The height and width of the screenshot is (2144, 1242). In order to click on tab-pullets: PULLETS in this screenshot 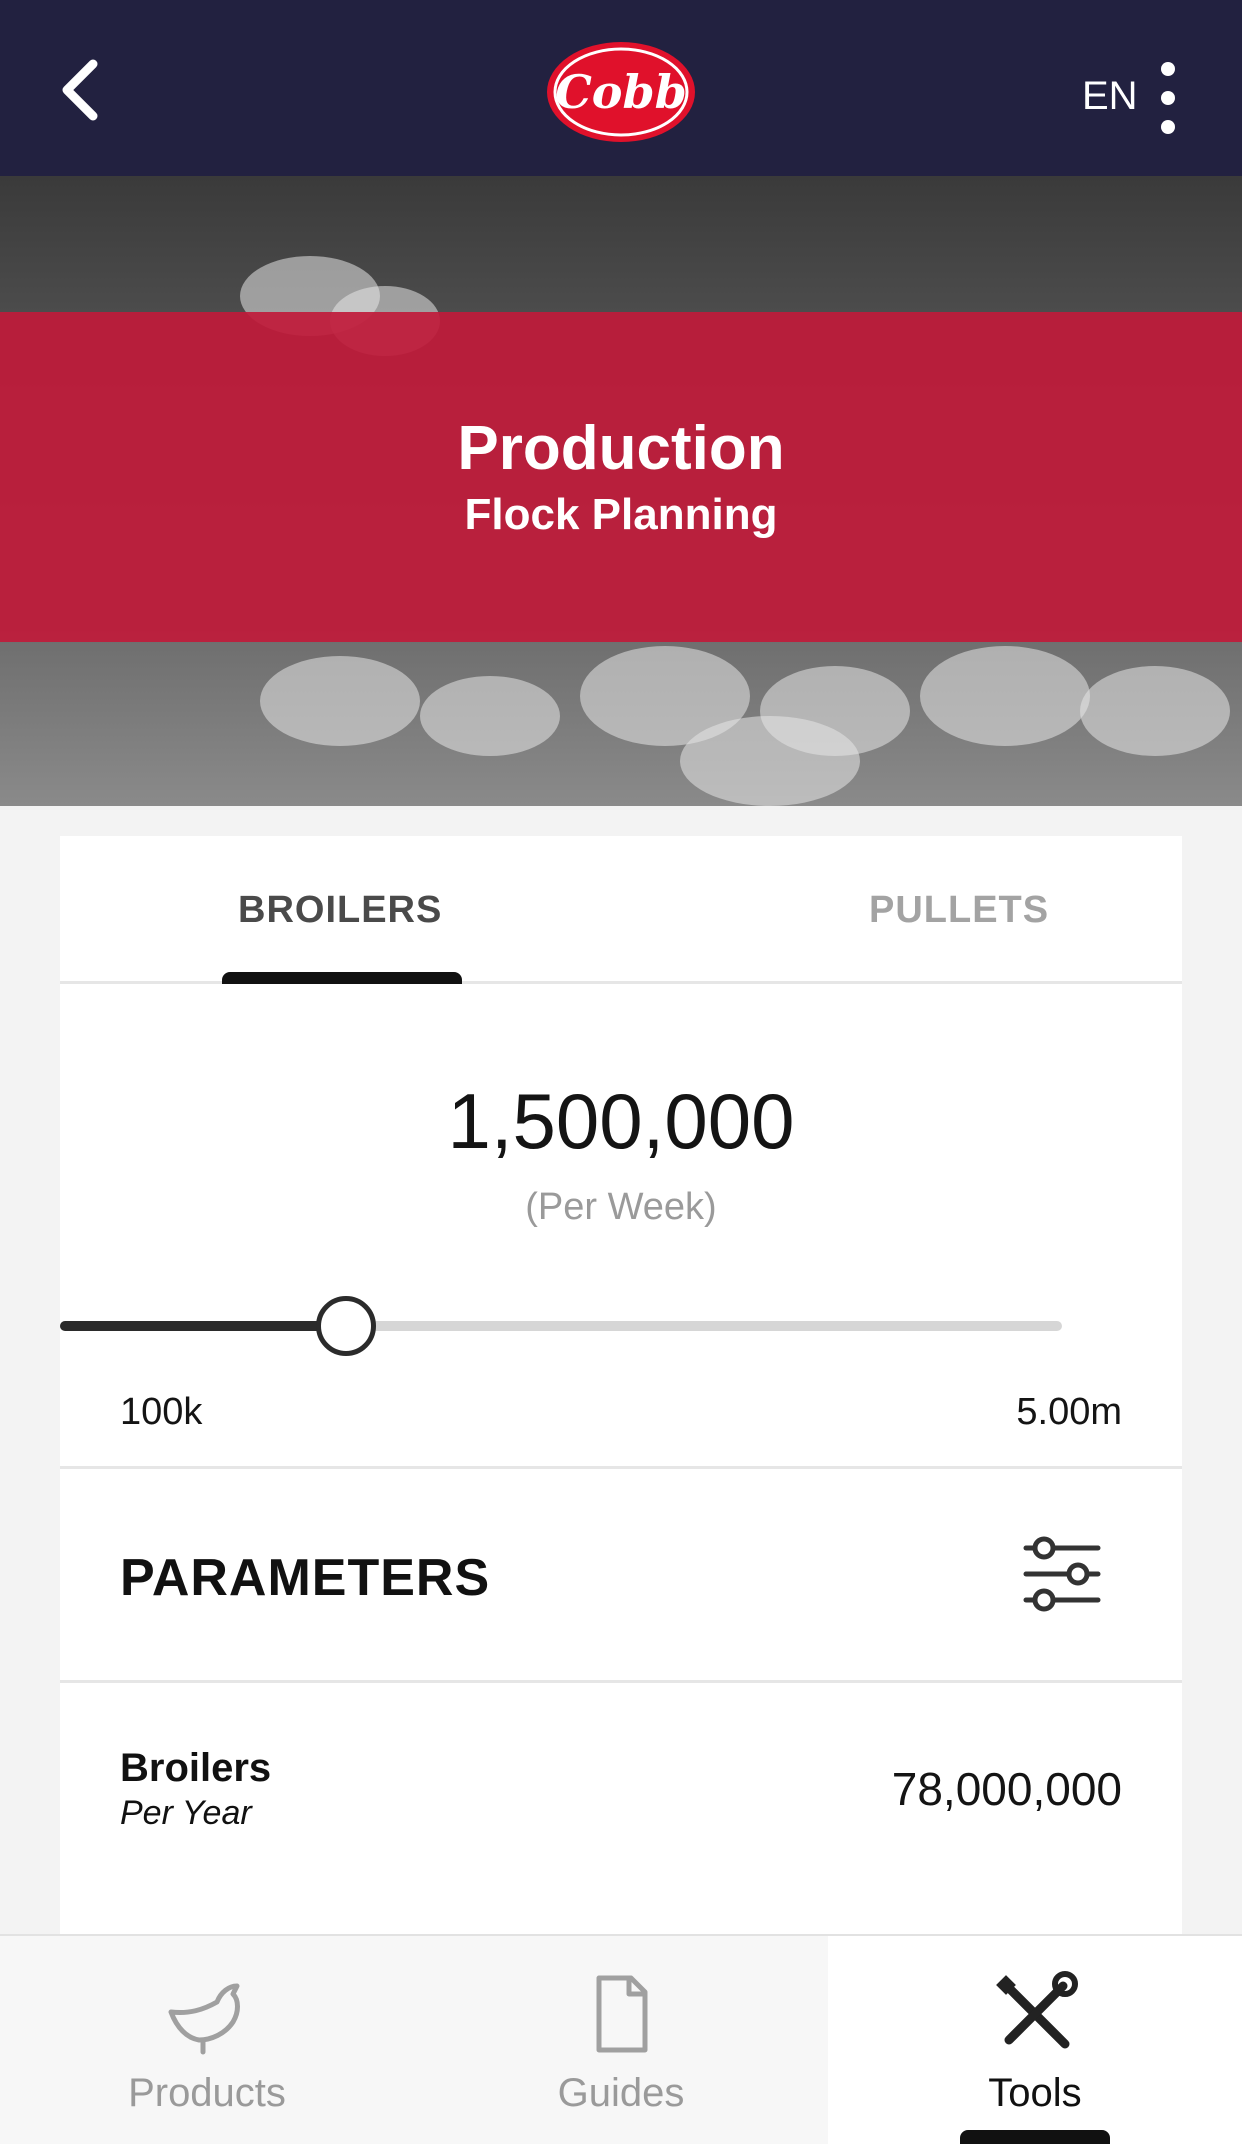, I will do `click(901, 910)`.